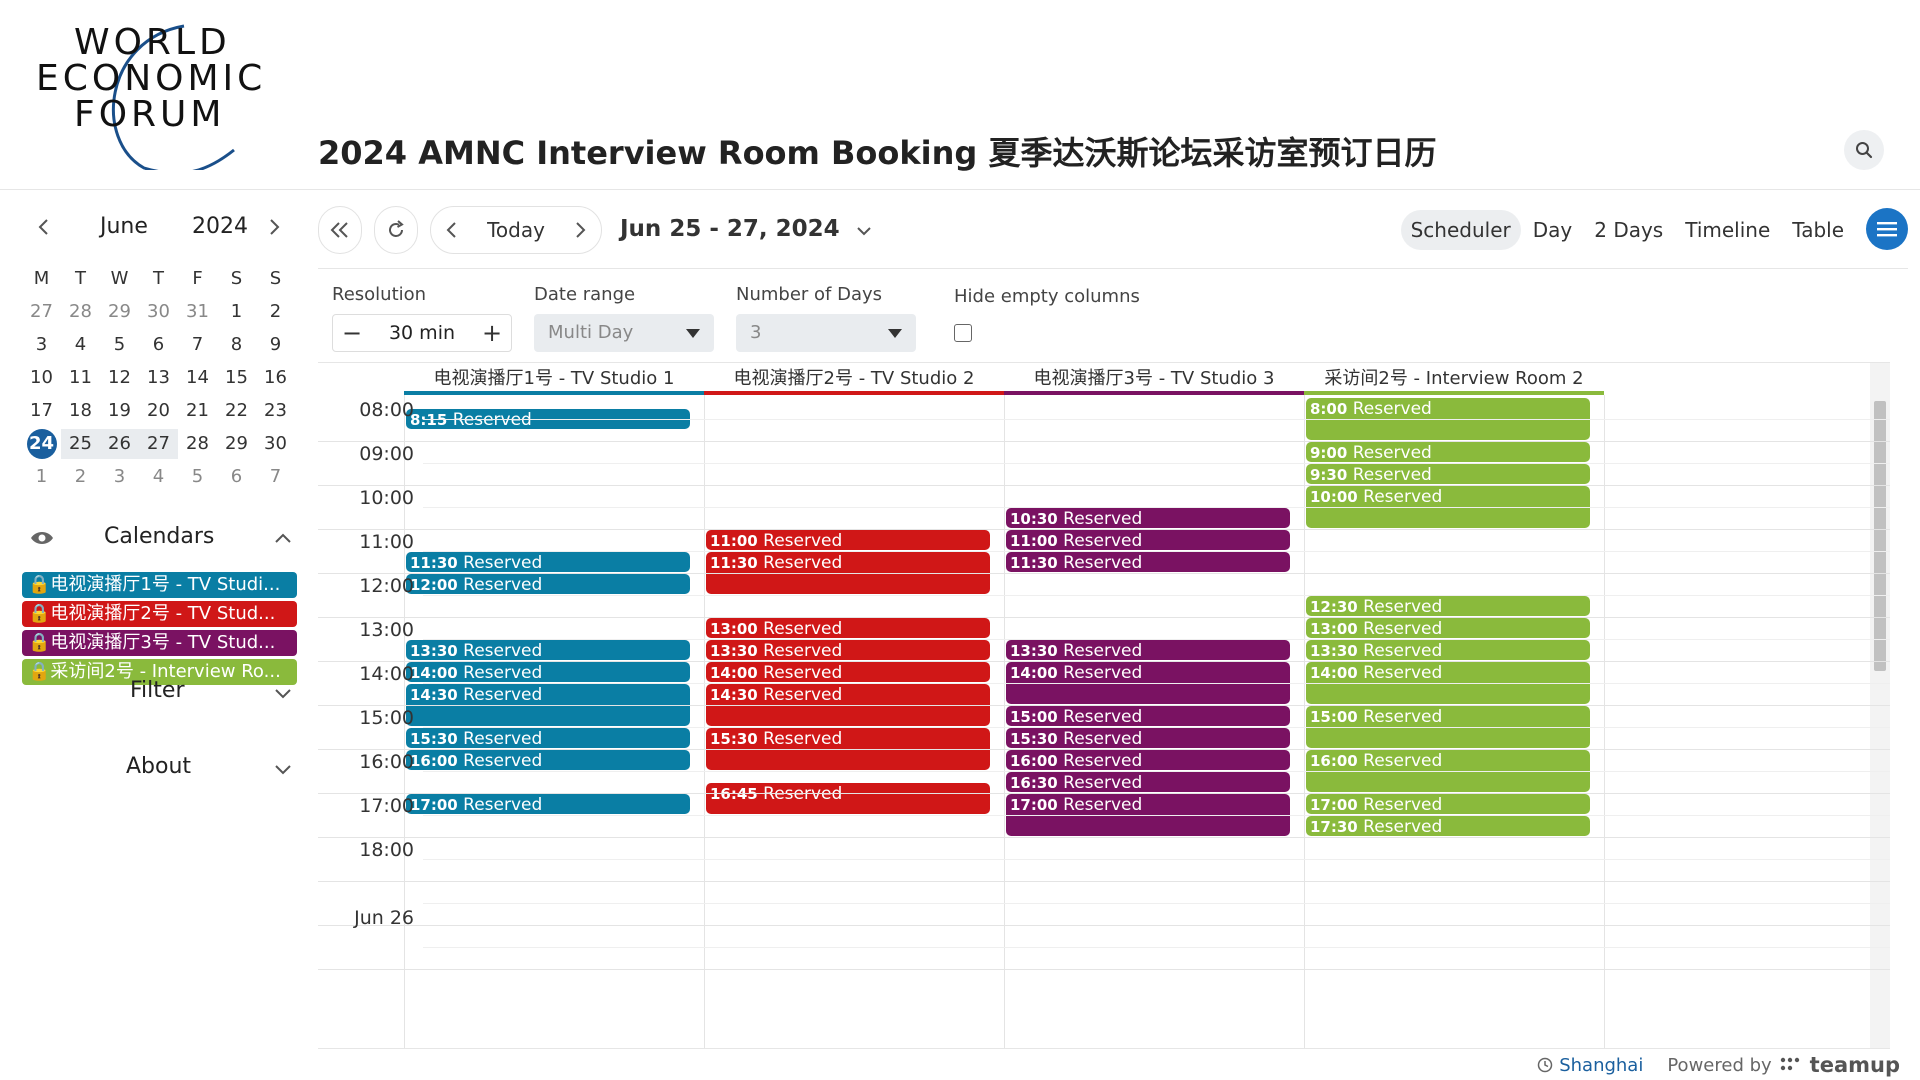 The height and width of the screenshot is (1080, 1920). What do you see at coordinates (1448, 826) in the screenshot?
I see `event-block: 17:30 Reserved` at bounding box center [1448, 826].